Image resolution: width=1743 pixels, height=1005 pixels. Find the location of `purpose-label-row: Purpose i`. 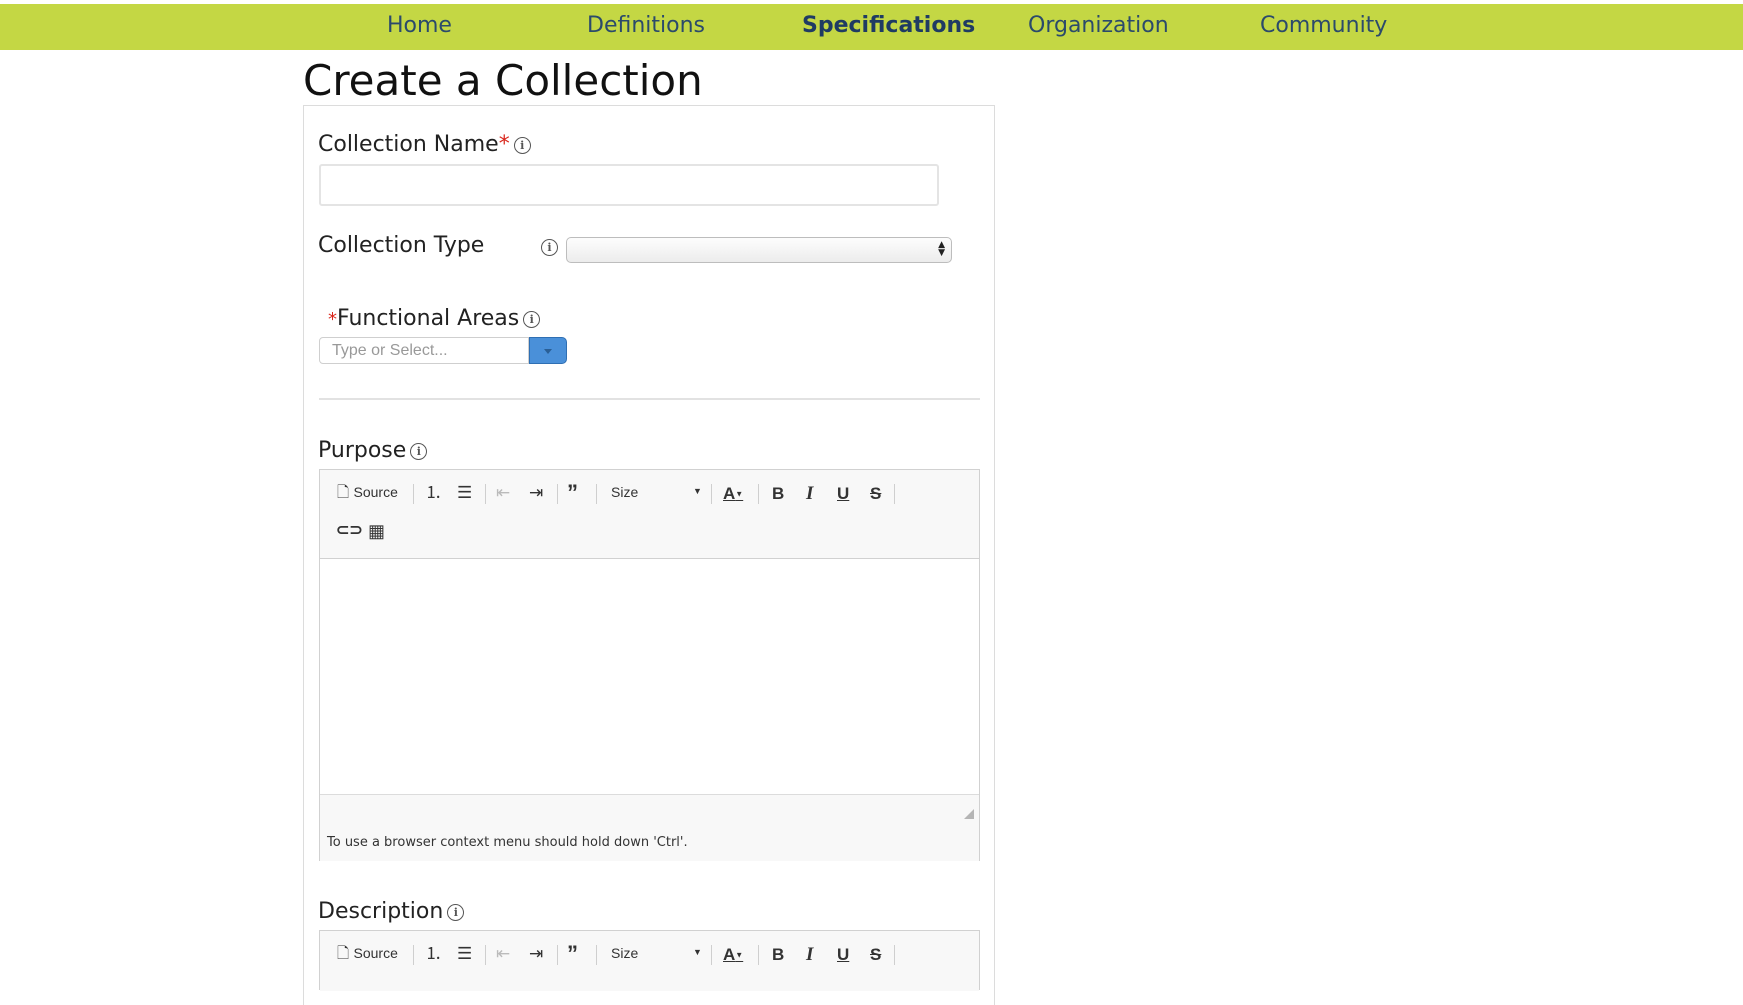

purpose-label-row: Purpose i is located at coordinates (373, 450).